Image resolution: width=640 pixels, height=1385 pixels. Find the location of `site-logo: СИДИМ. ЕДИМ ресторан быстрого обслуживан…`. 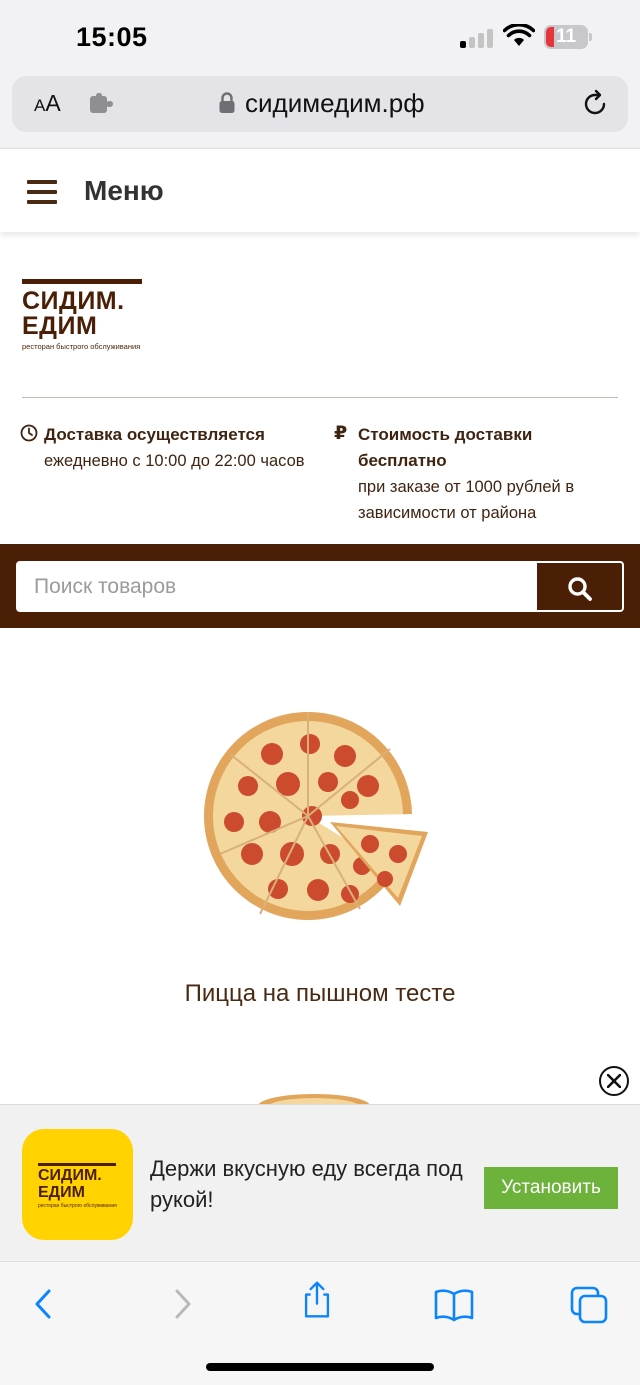

site-logo: СИДИМ. ЕДИМ ресторан быстрого обслуживан… is located at coordinates (84, 315).